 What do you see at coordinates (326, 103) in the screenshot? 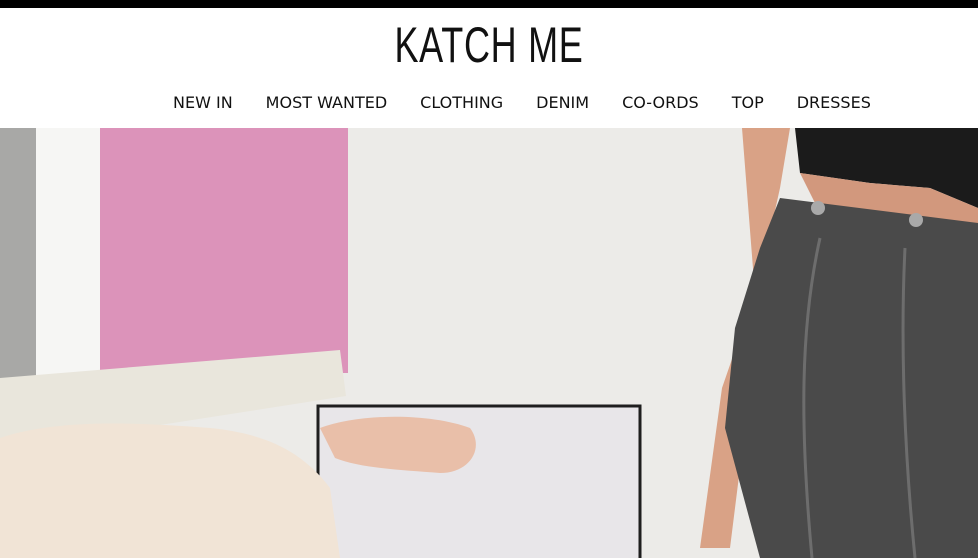
I see `nav-item-most-wanted: MOST WANTED` at bounding box center [326, 103].